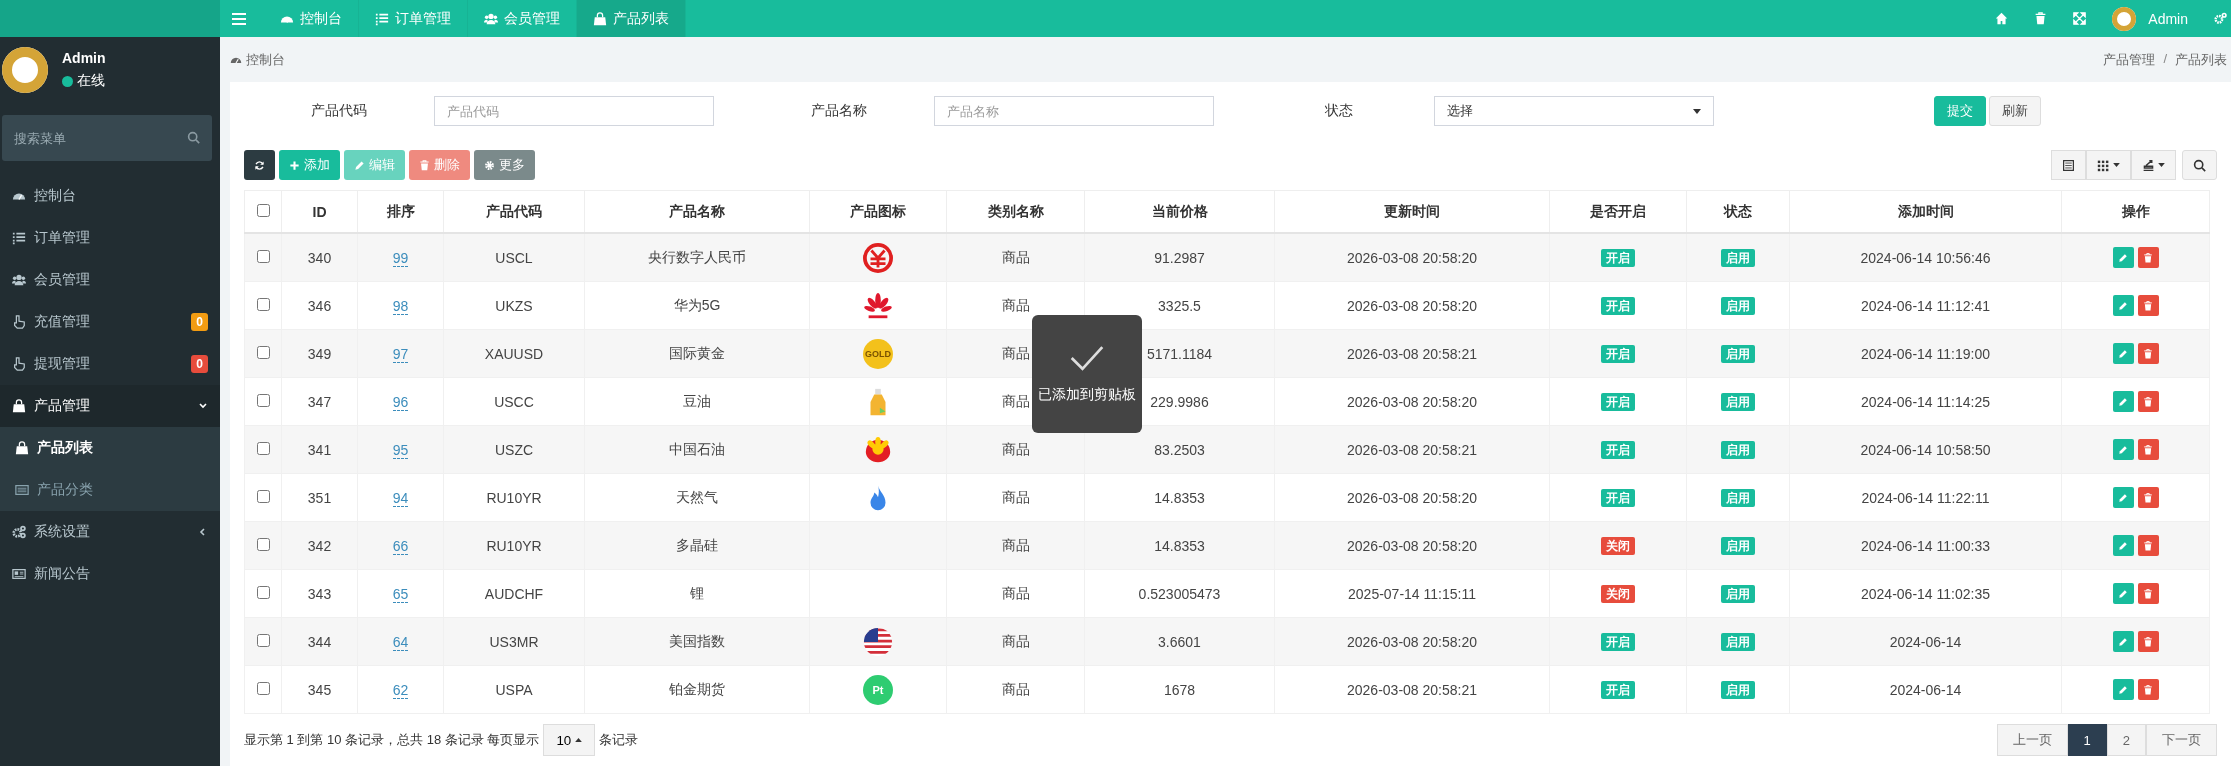 This screenshot has width=2231, height=766. What do you see at coordinates (110, 448) in the screenshot?
I see `submenu-item: 产品列表` at bounding box center [110, 448].